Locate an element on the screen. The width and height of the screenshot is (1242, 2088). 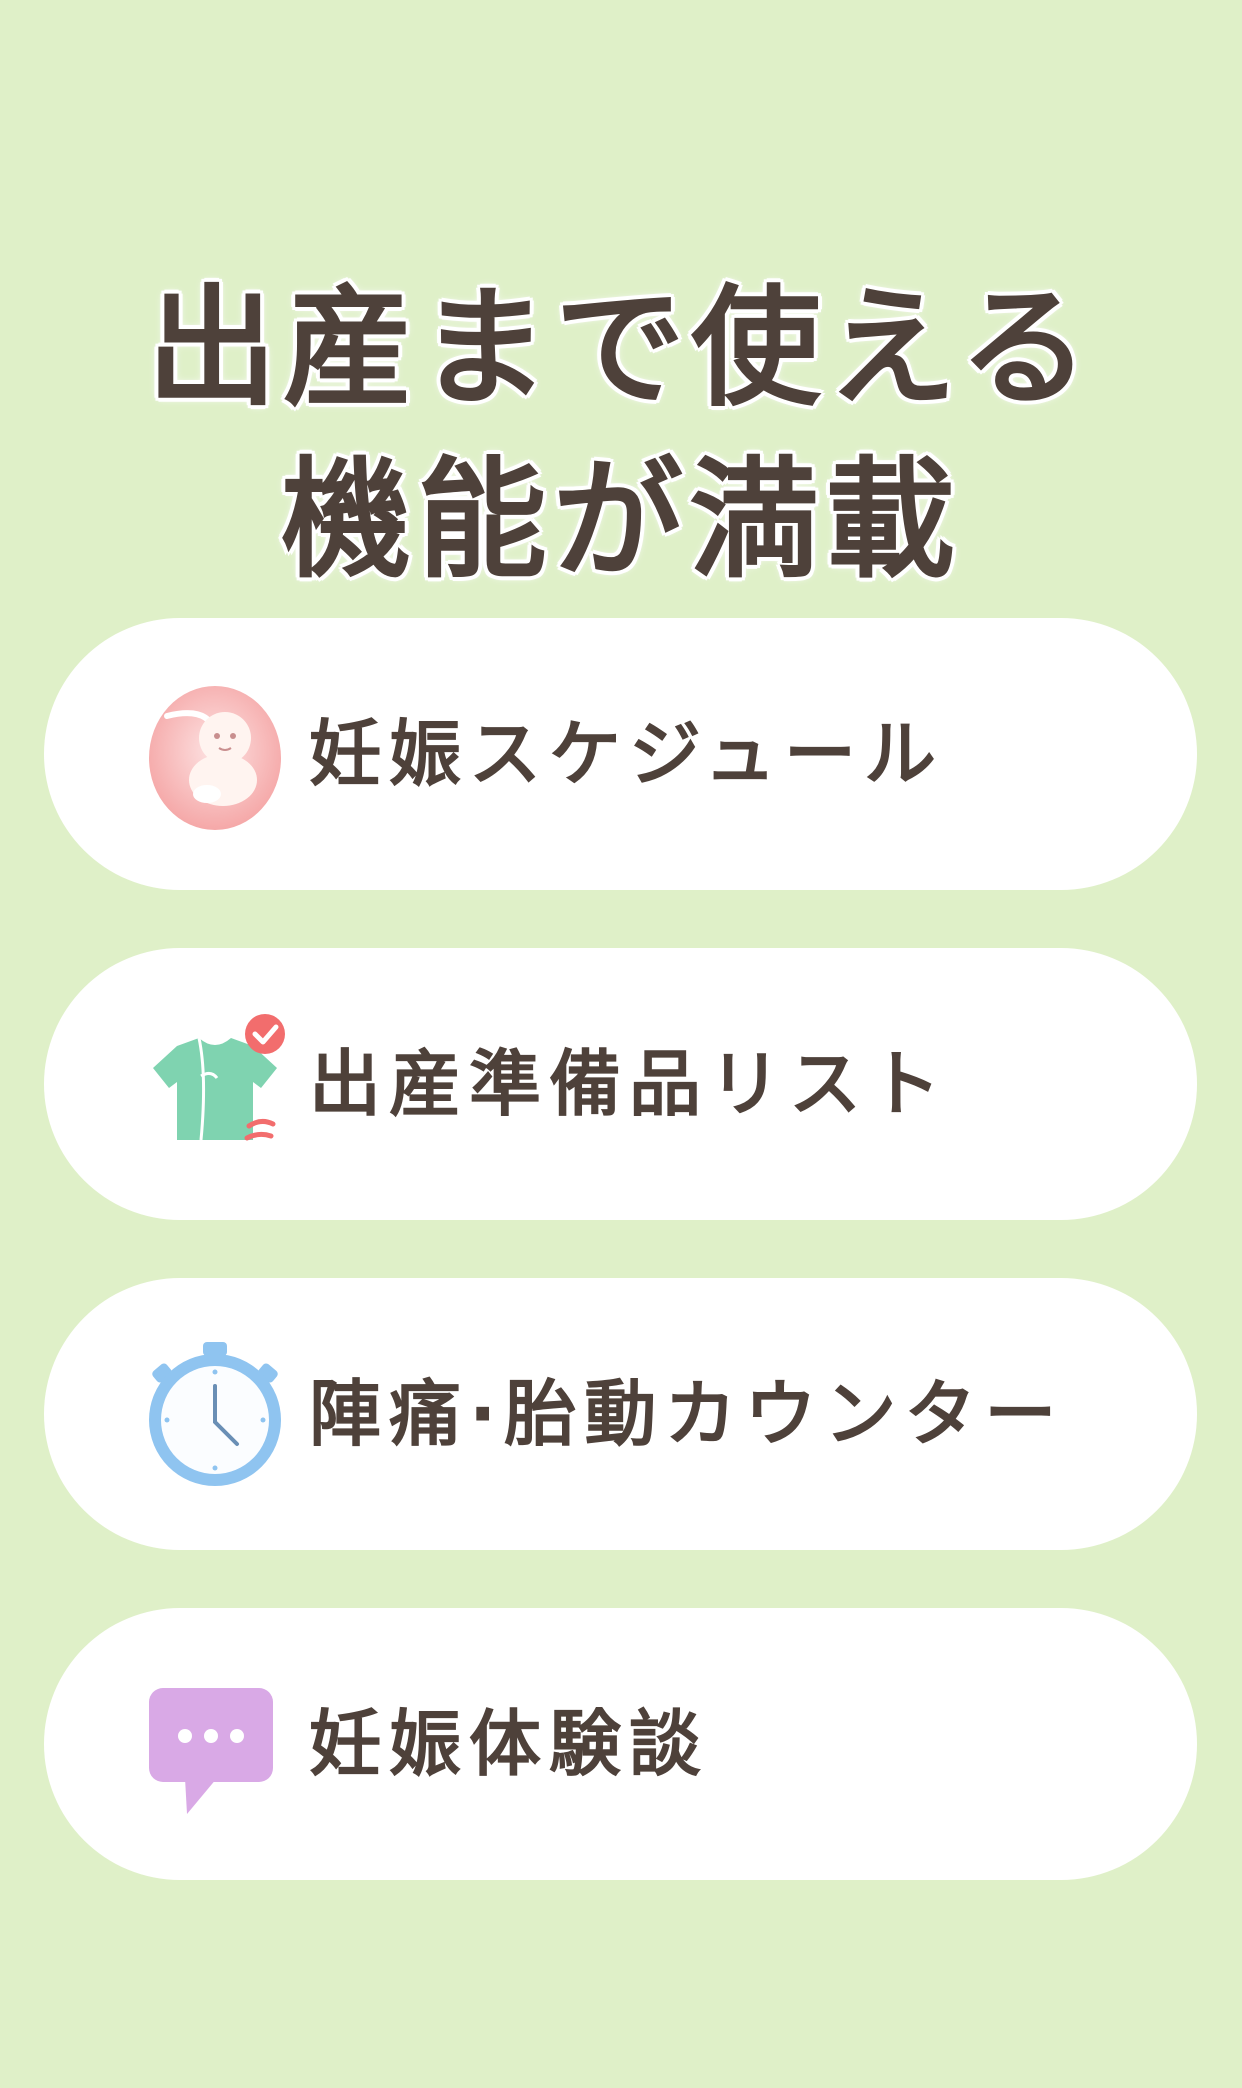
feature-card-pregnancy-stories: 妊娠体験談 is located at coordinates (620, 1744).